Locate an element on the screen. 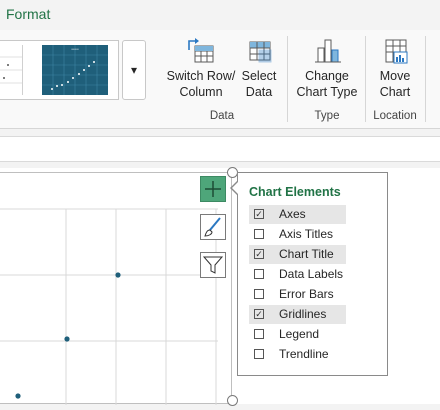 This screenshot has height=410, width=440. chart-styles-gallery: ••••••• is located at coordinates (59, 70).